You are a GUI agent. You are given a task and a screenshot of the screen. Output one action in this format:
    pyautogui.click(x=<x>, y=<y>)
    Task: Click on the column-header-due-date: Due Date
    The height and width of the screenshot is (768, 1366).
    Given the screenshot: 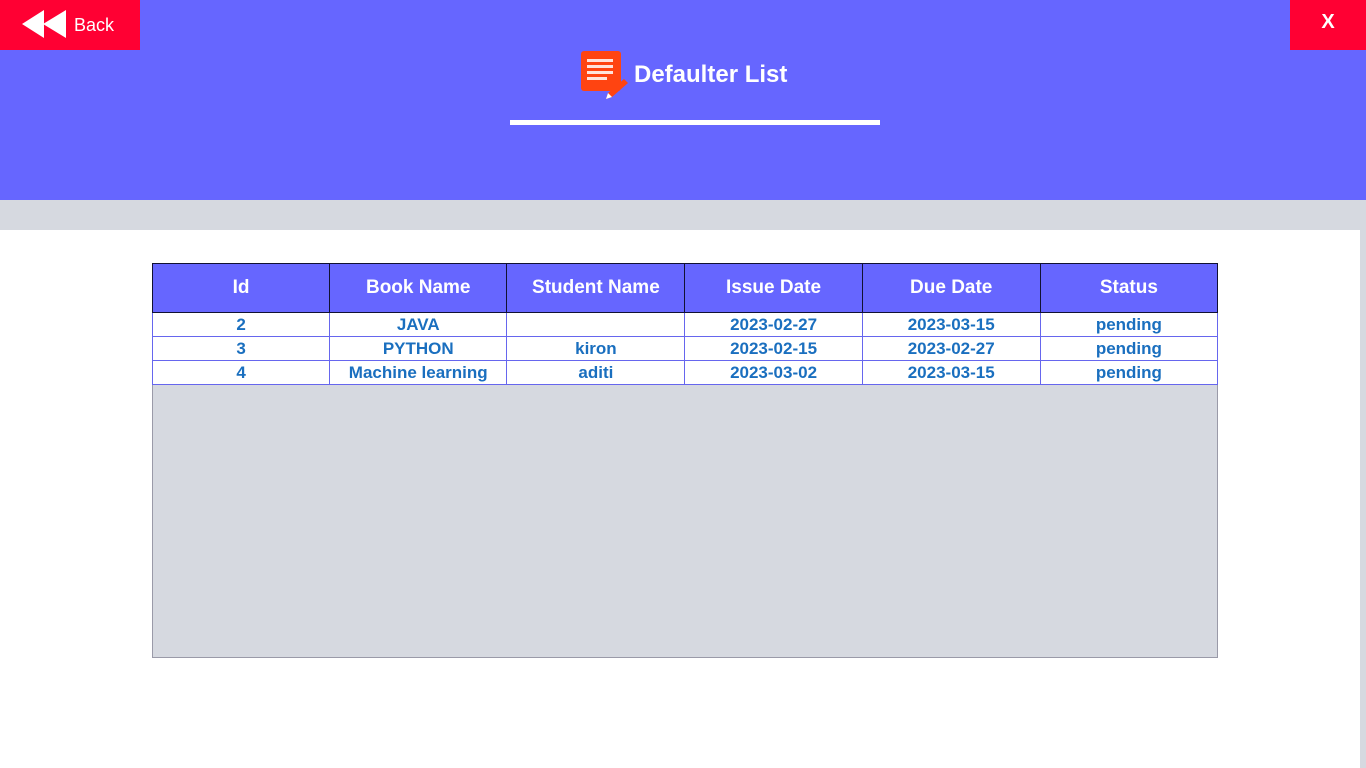 What is the action you would take?
    pyautogui.click(x=951, y=288)
    